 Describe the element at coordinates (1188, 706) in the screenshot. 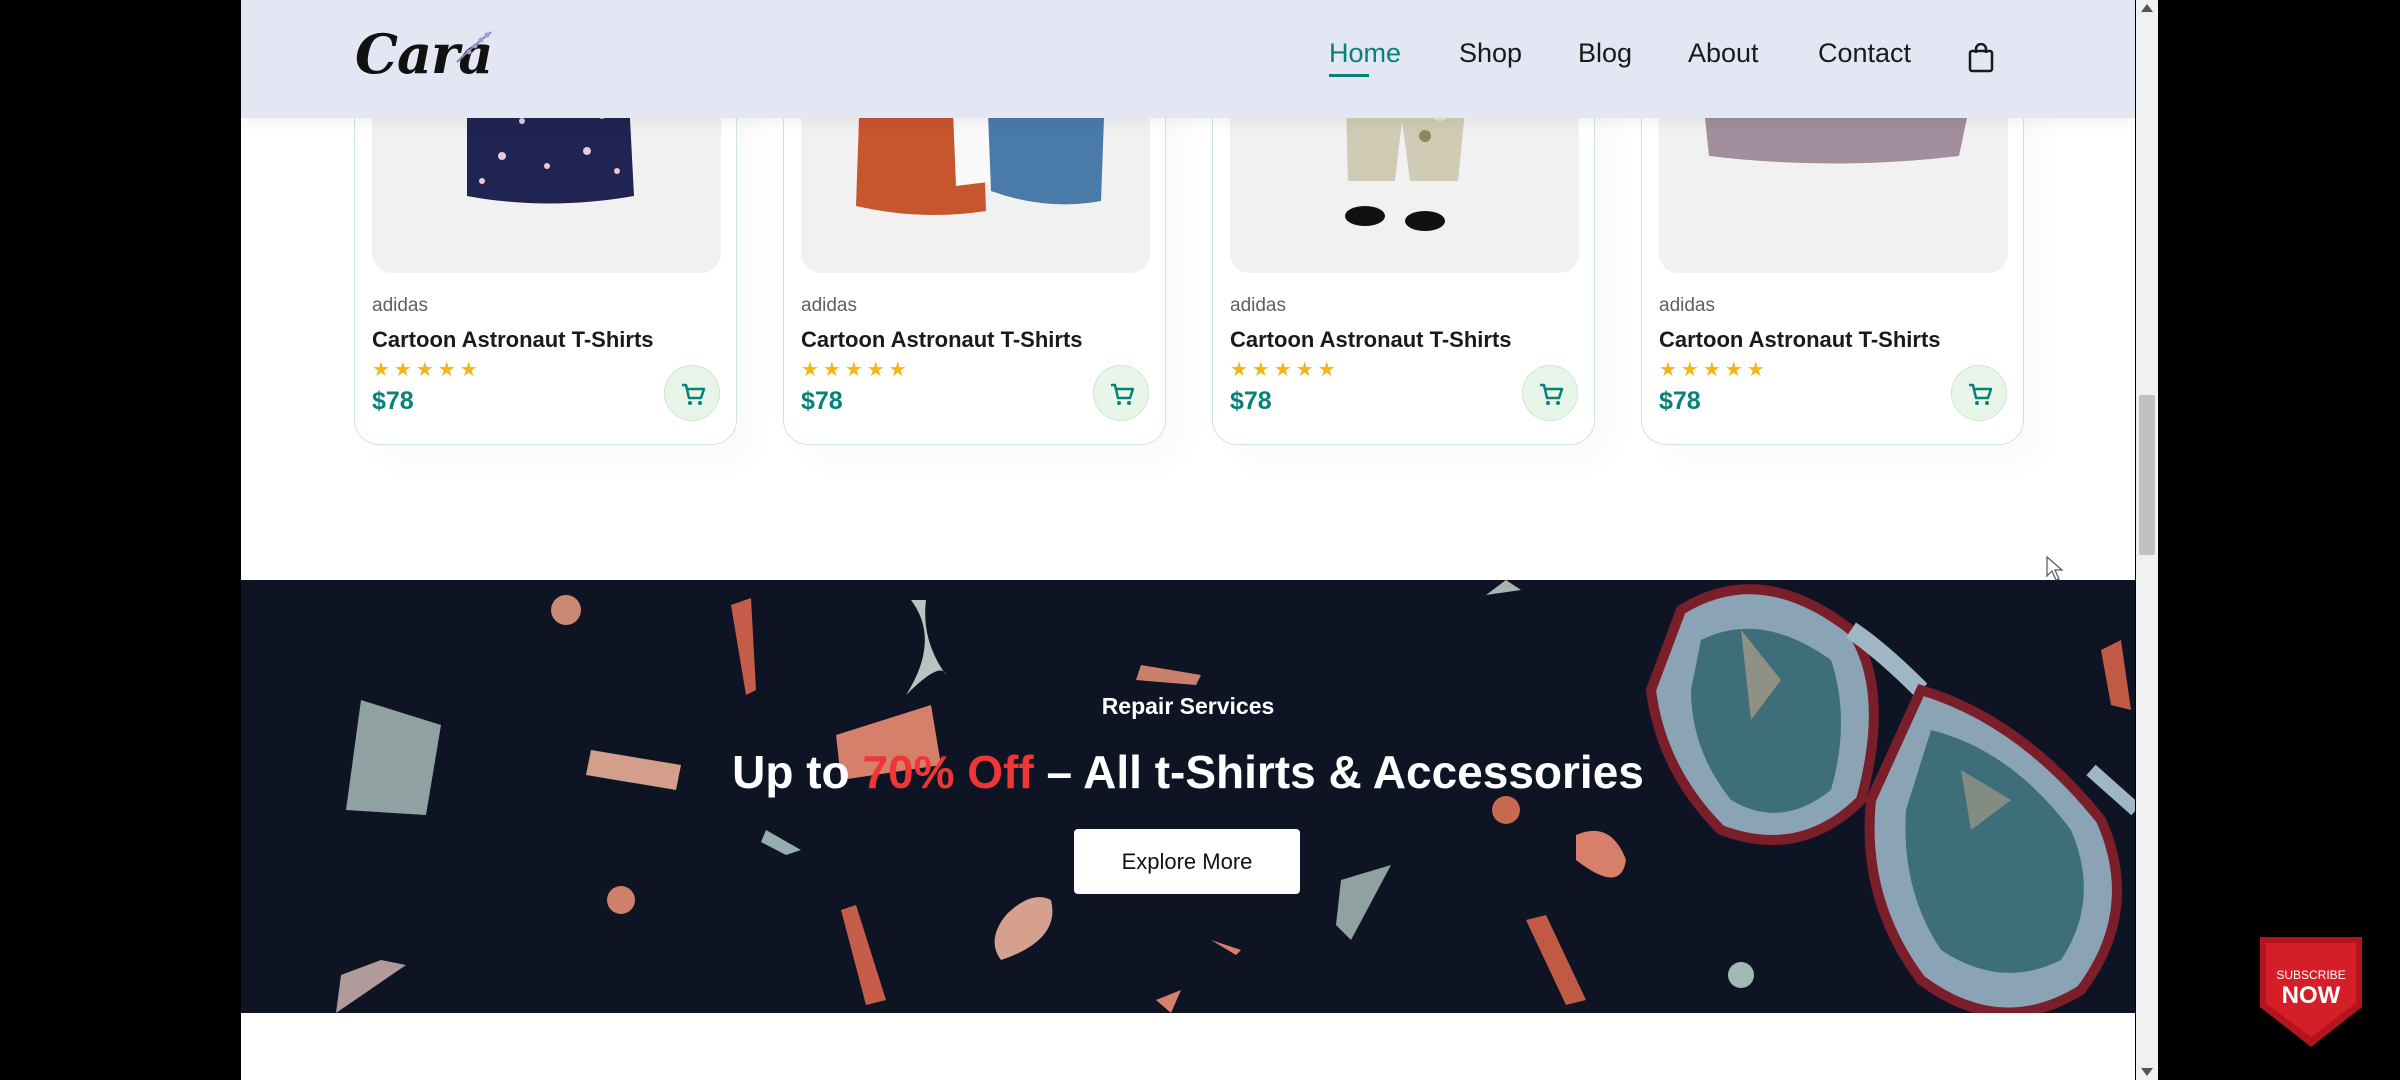

I see `banner-tagline: Repair Services` at that location.